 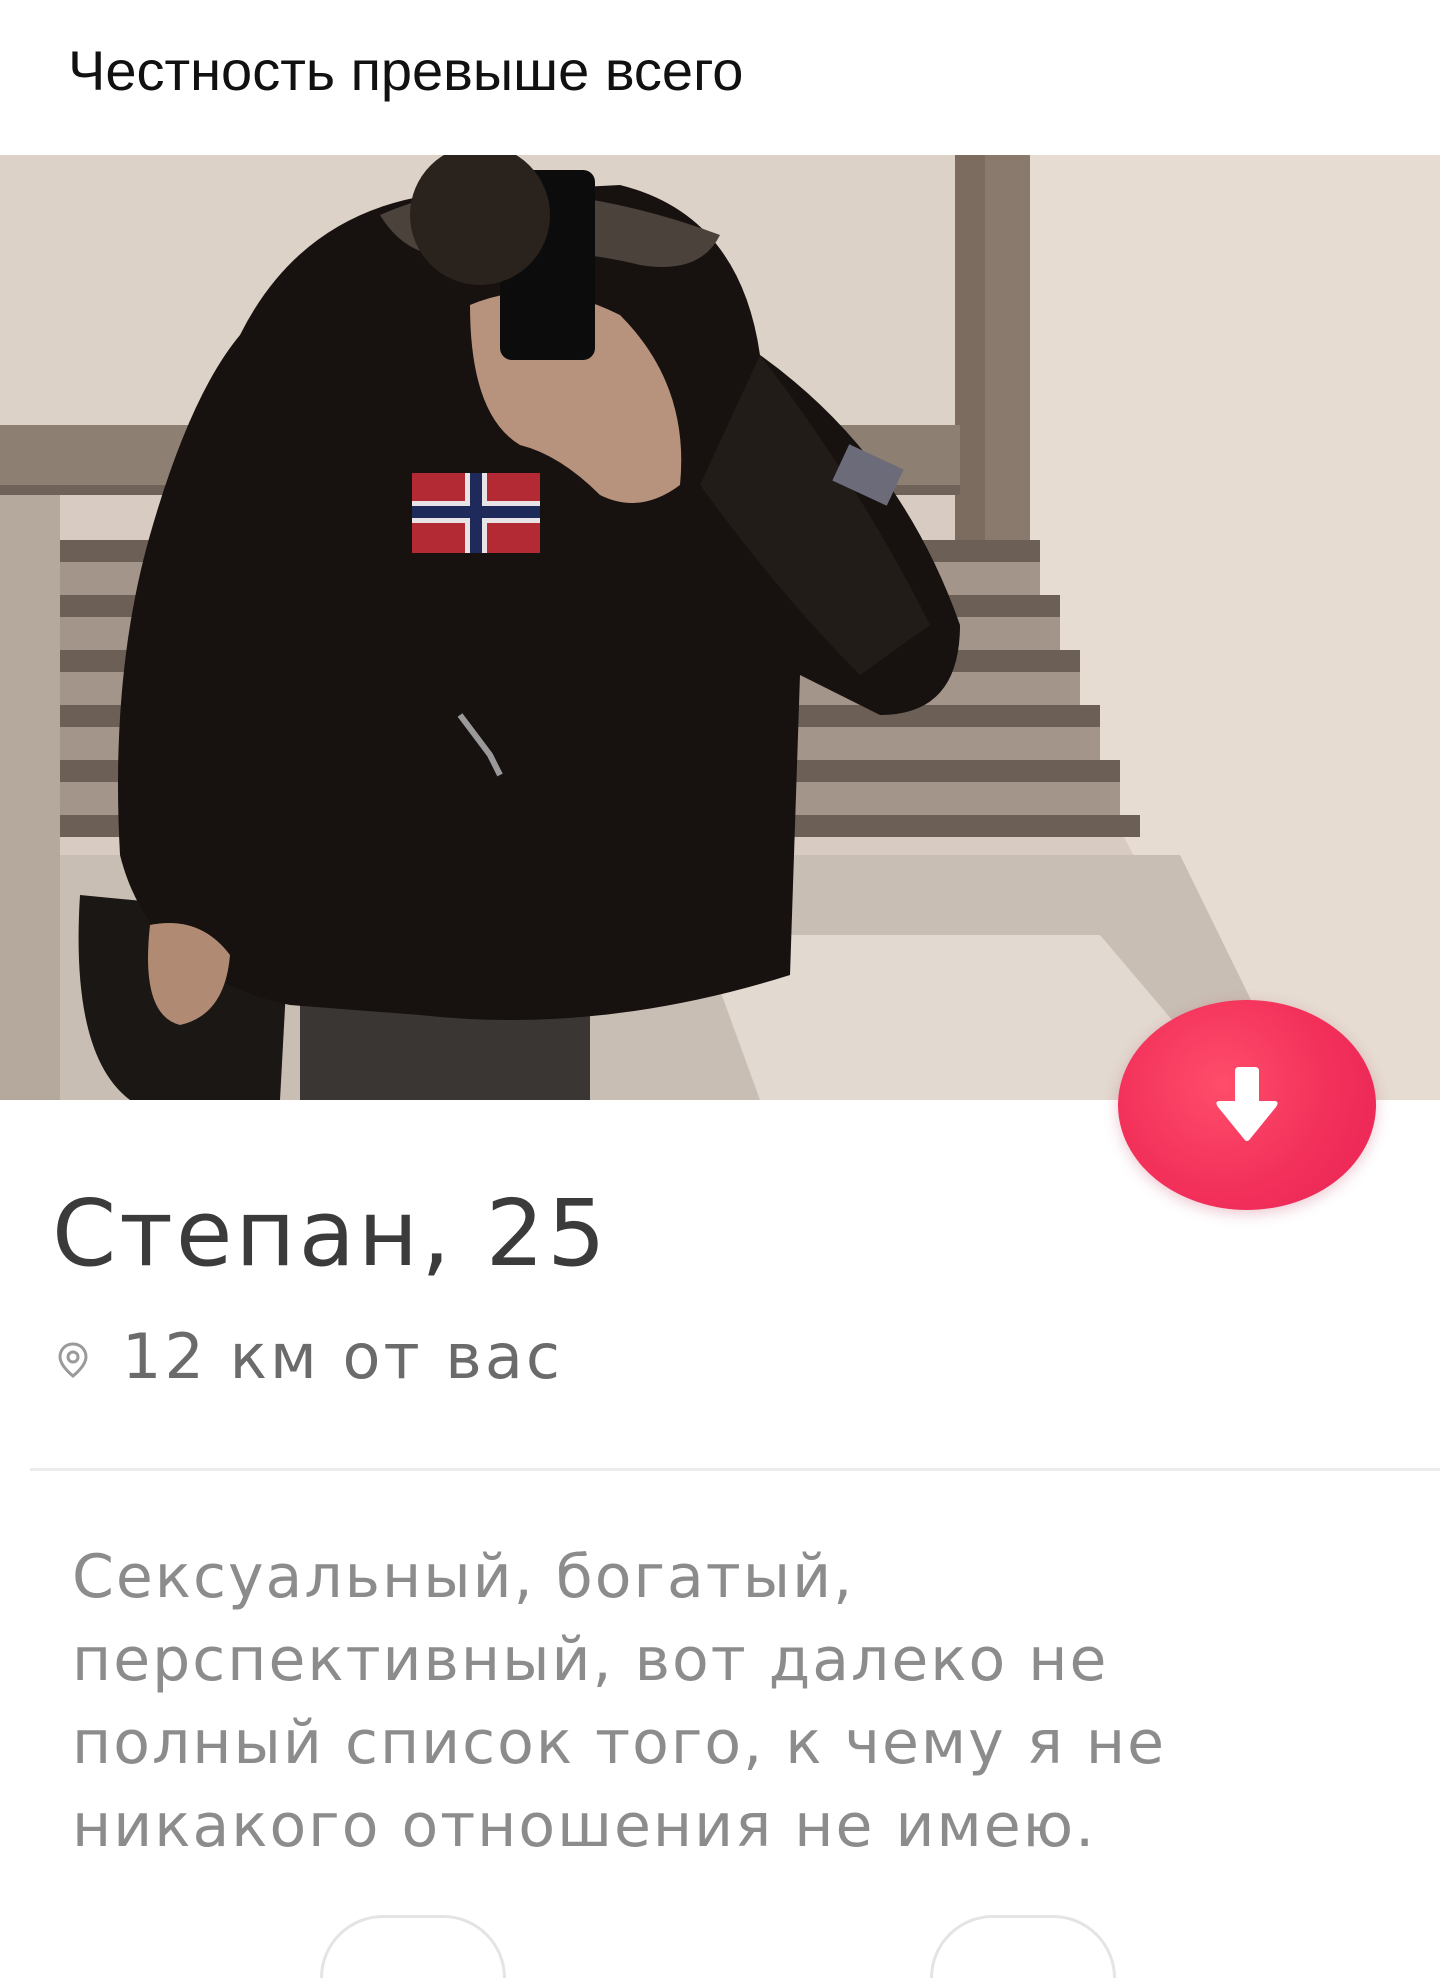 I want to click on bio-line: никакого отношения не имею., so click(x=584, y=1826).